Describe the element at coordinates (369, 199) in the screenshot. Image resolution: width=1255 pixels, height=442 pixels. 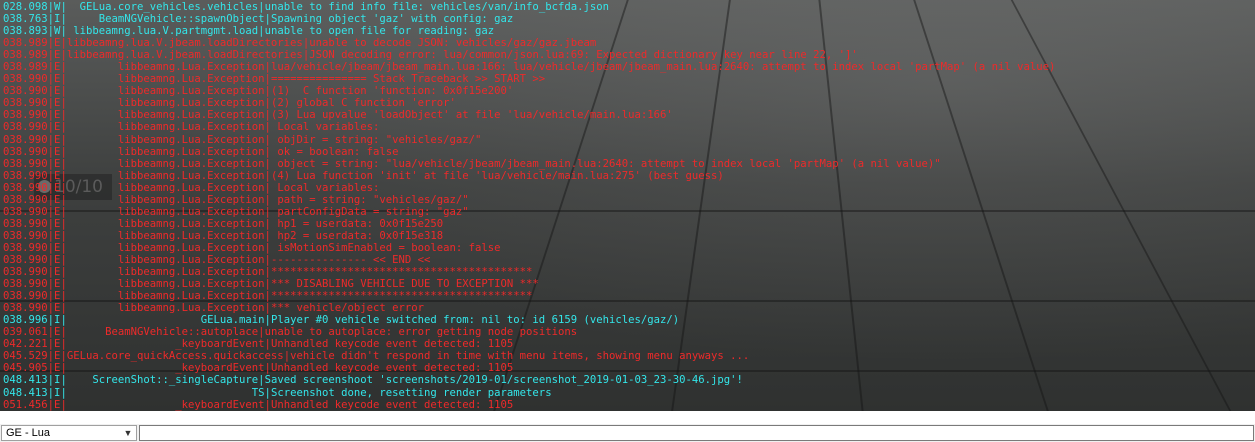
I see `console-line-message: path = string: "vehicles/gaz/"` at that location.